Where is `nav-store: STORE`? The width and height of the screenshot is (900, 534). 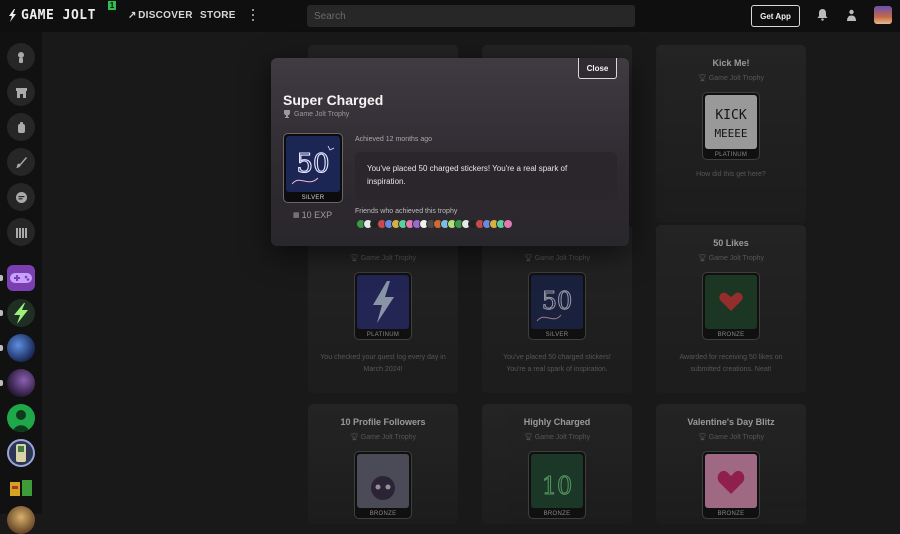 nav-store: STORE is located at coordinates (218, 15).